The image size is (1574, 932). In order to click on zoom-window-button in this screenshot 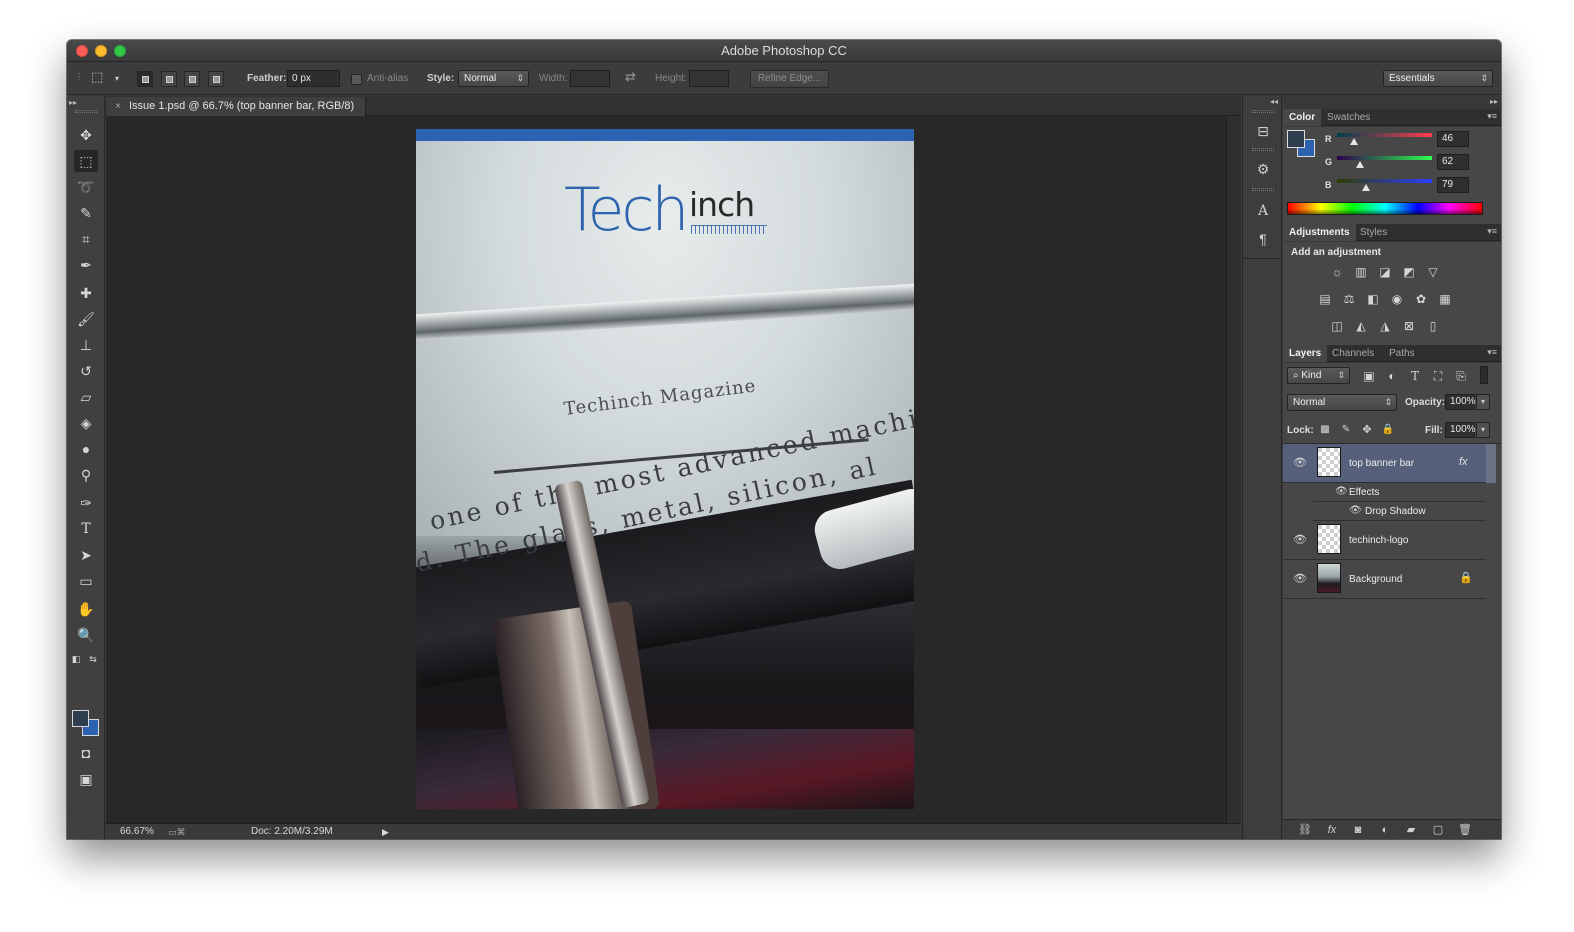, I will do `click(120, 51)`.